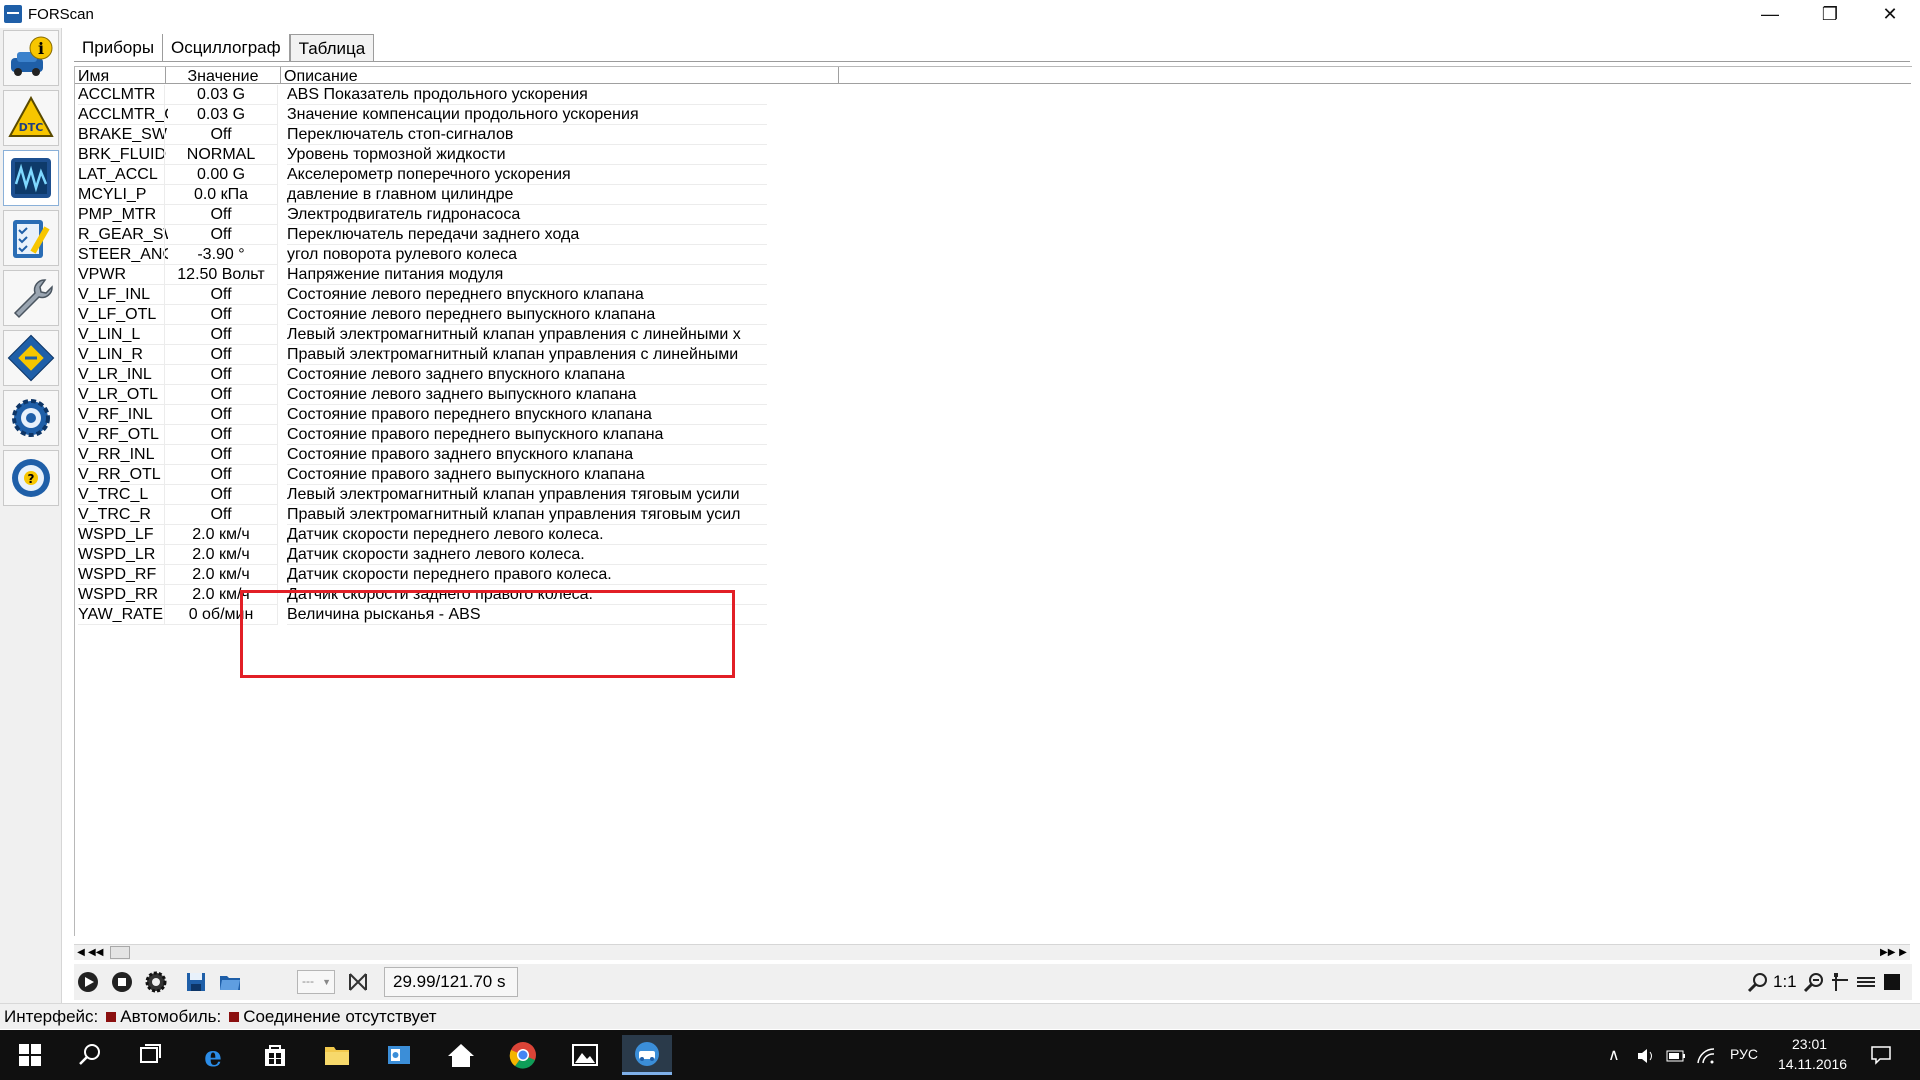  Describe the element at coordinates (275, 1055) in the screenshot. I see `taskbar-store` at that location.